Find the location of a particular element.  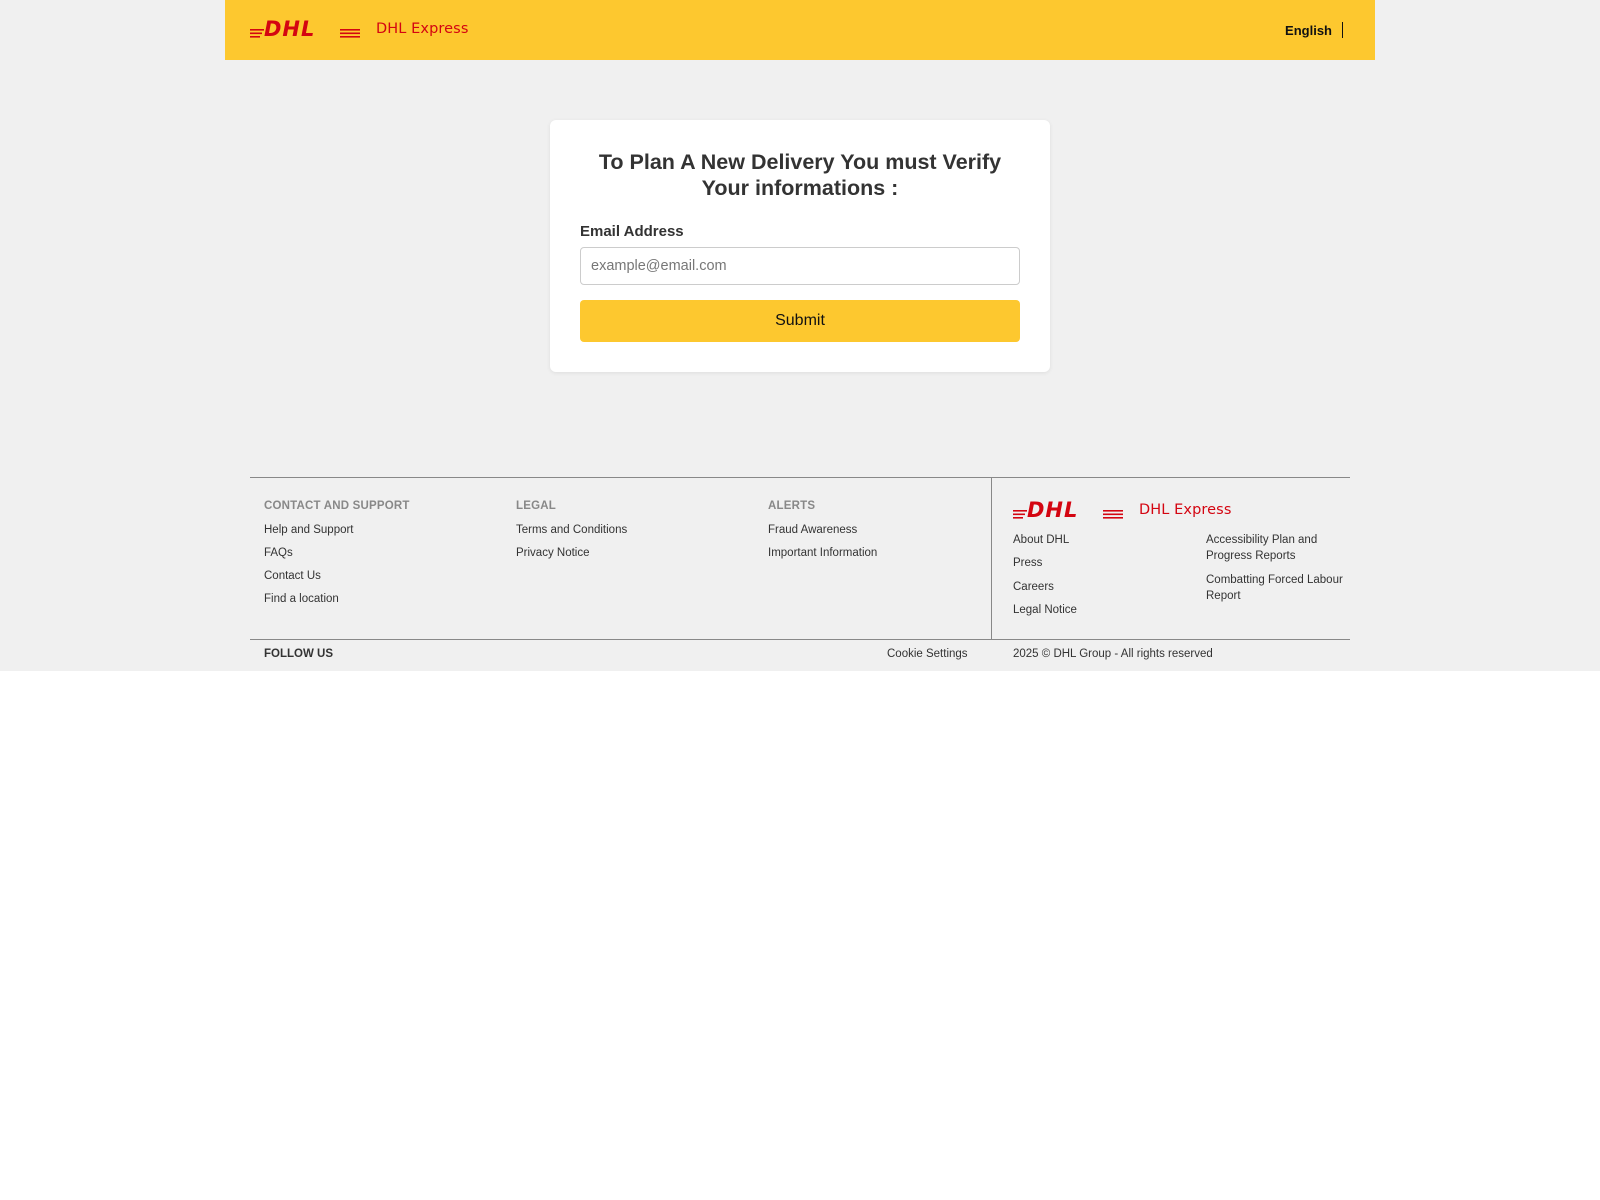

submit-button: Submit is located at coordinates (800, 321).